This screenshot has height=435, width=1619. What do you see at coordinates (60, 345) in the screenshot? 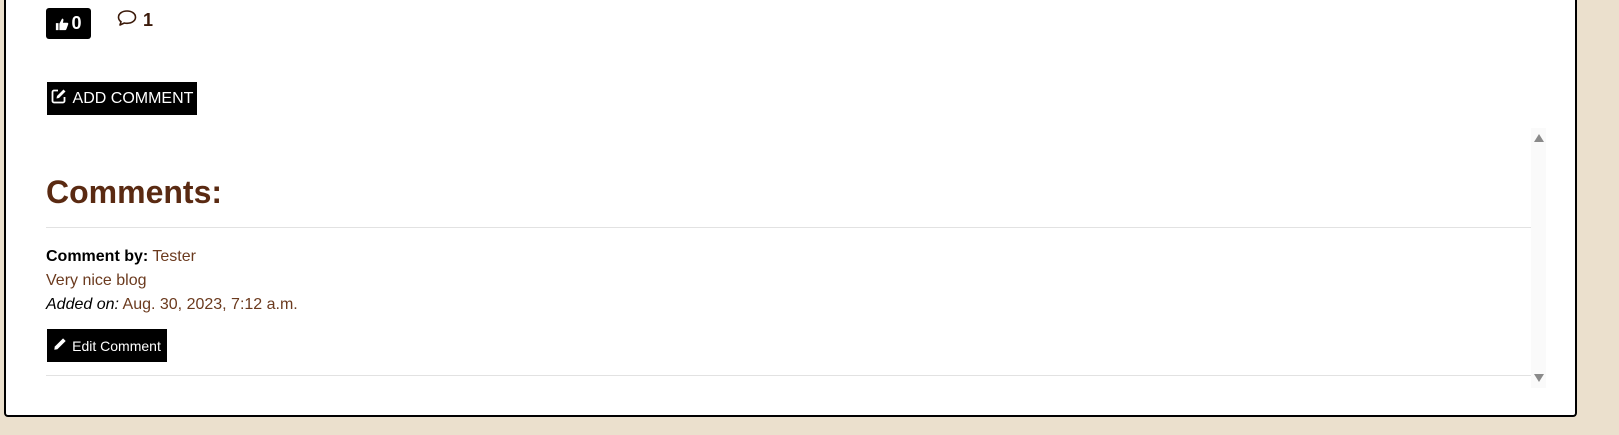
I see `pencil-icon` at bounding box center [60, 345].